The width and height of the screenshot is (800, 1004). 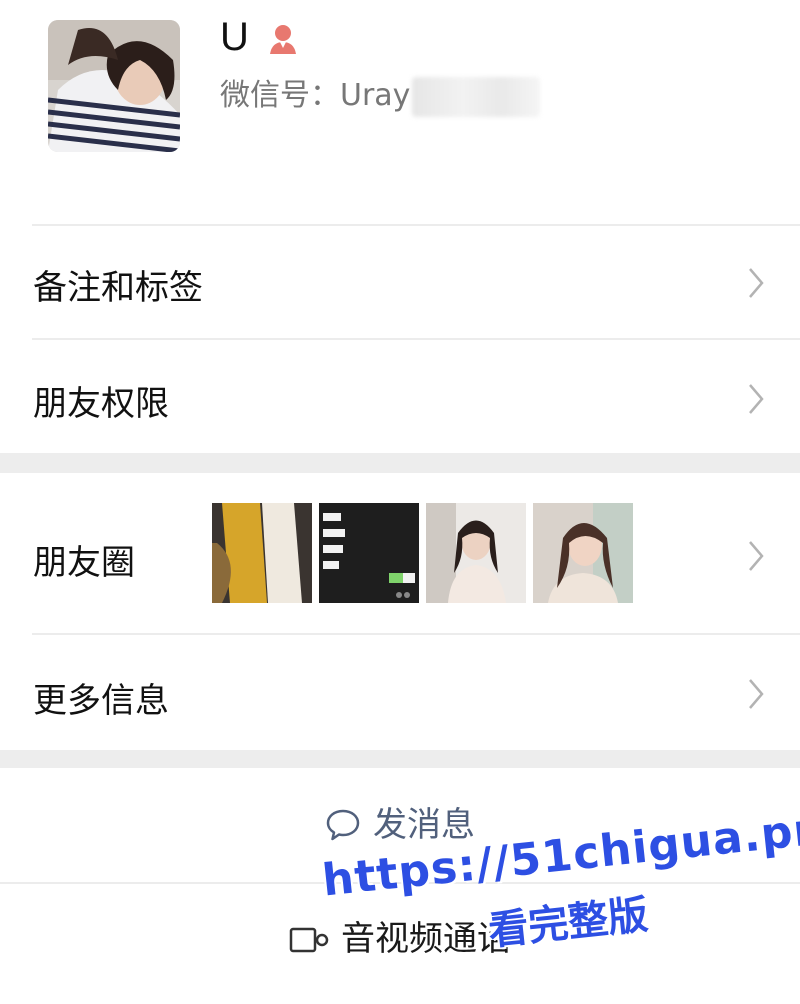 What do you see at coordinates (375, 95) in the screenshot?
I see `wechat-id-value: Uray` at bounding box center [375, 95].